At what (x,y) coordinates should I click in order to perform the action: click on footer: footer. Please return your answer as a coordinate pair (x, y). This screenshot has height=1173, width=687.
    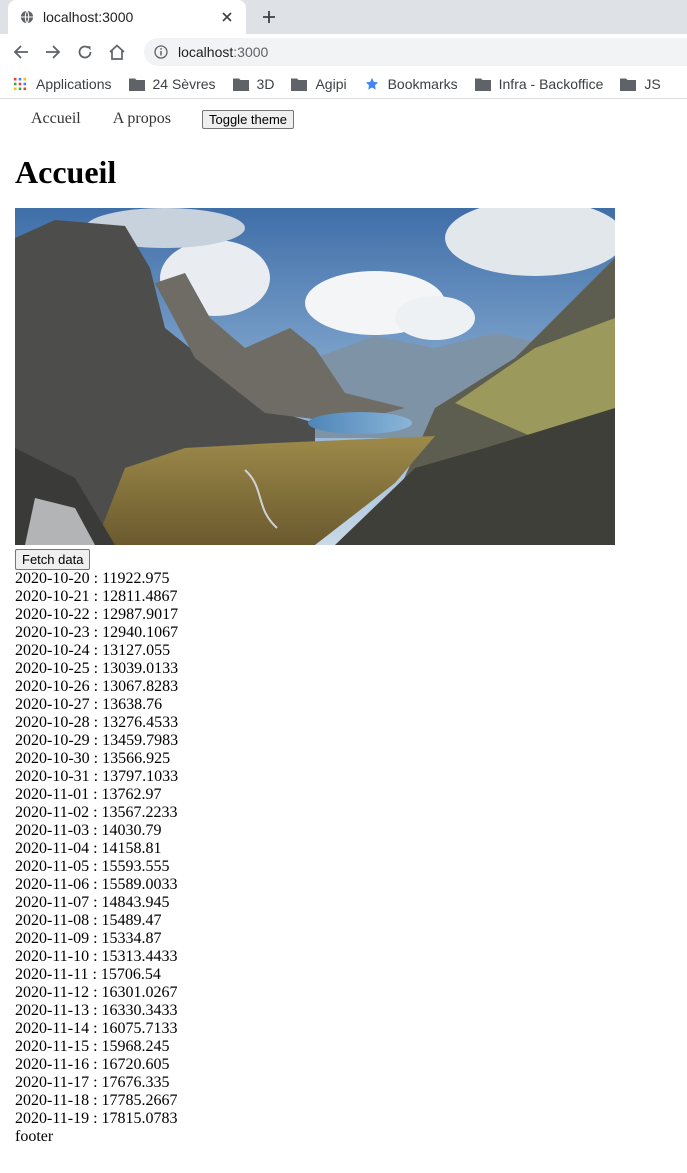
    Looking at the image, I should click on (34, 1136).